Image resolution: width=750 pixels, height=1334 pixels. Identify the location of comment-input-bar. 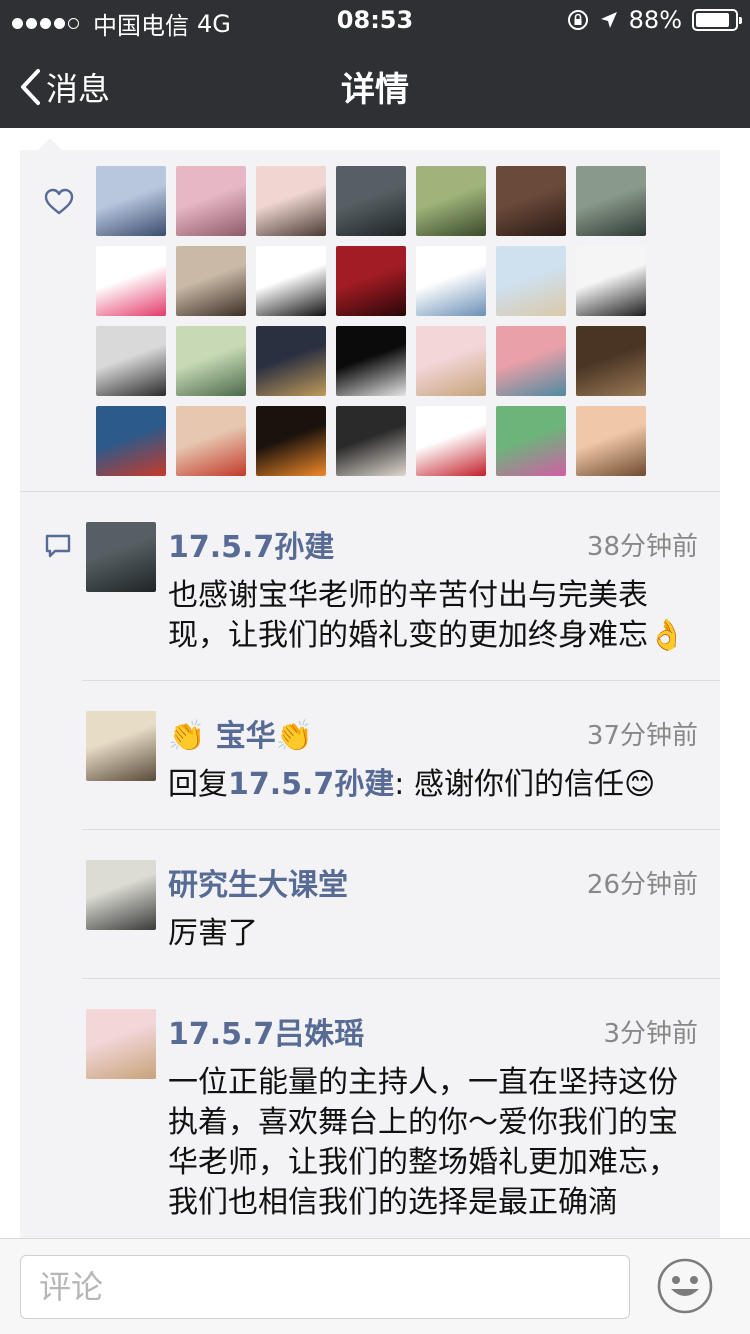
(375, 1286).